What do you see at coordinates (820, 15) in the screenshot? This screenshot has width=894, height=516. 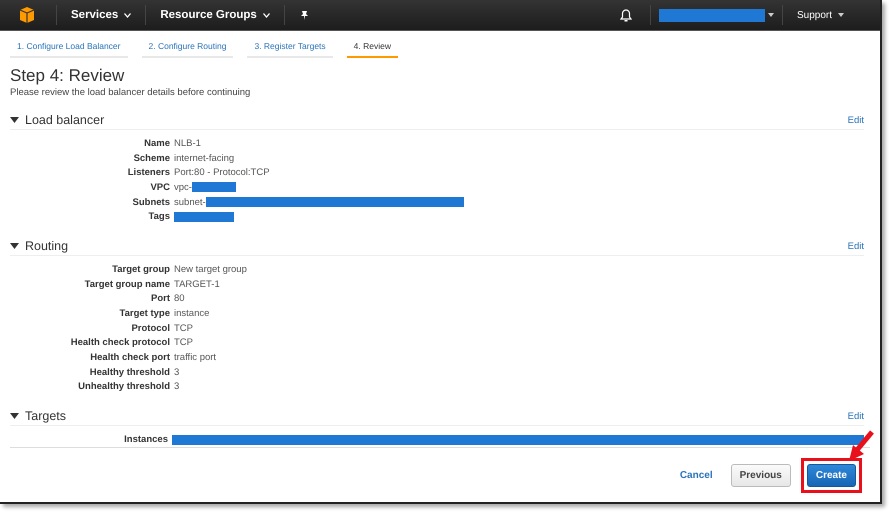 I see `support-menu: Support` at bounding box center [820, 15].